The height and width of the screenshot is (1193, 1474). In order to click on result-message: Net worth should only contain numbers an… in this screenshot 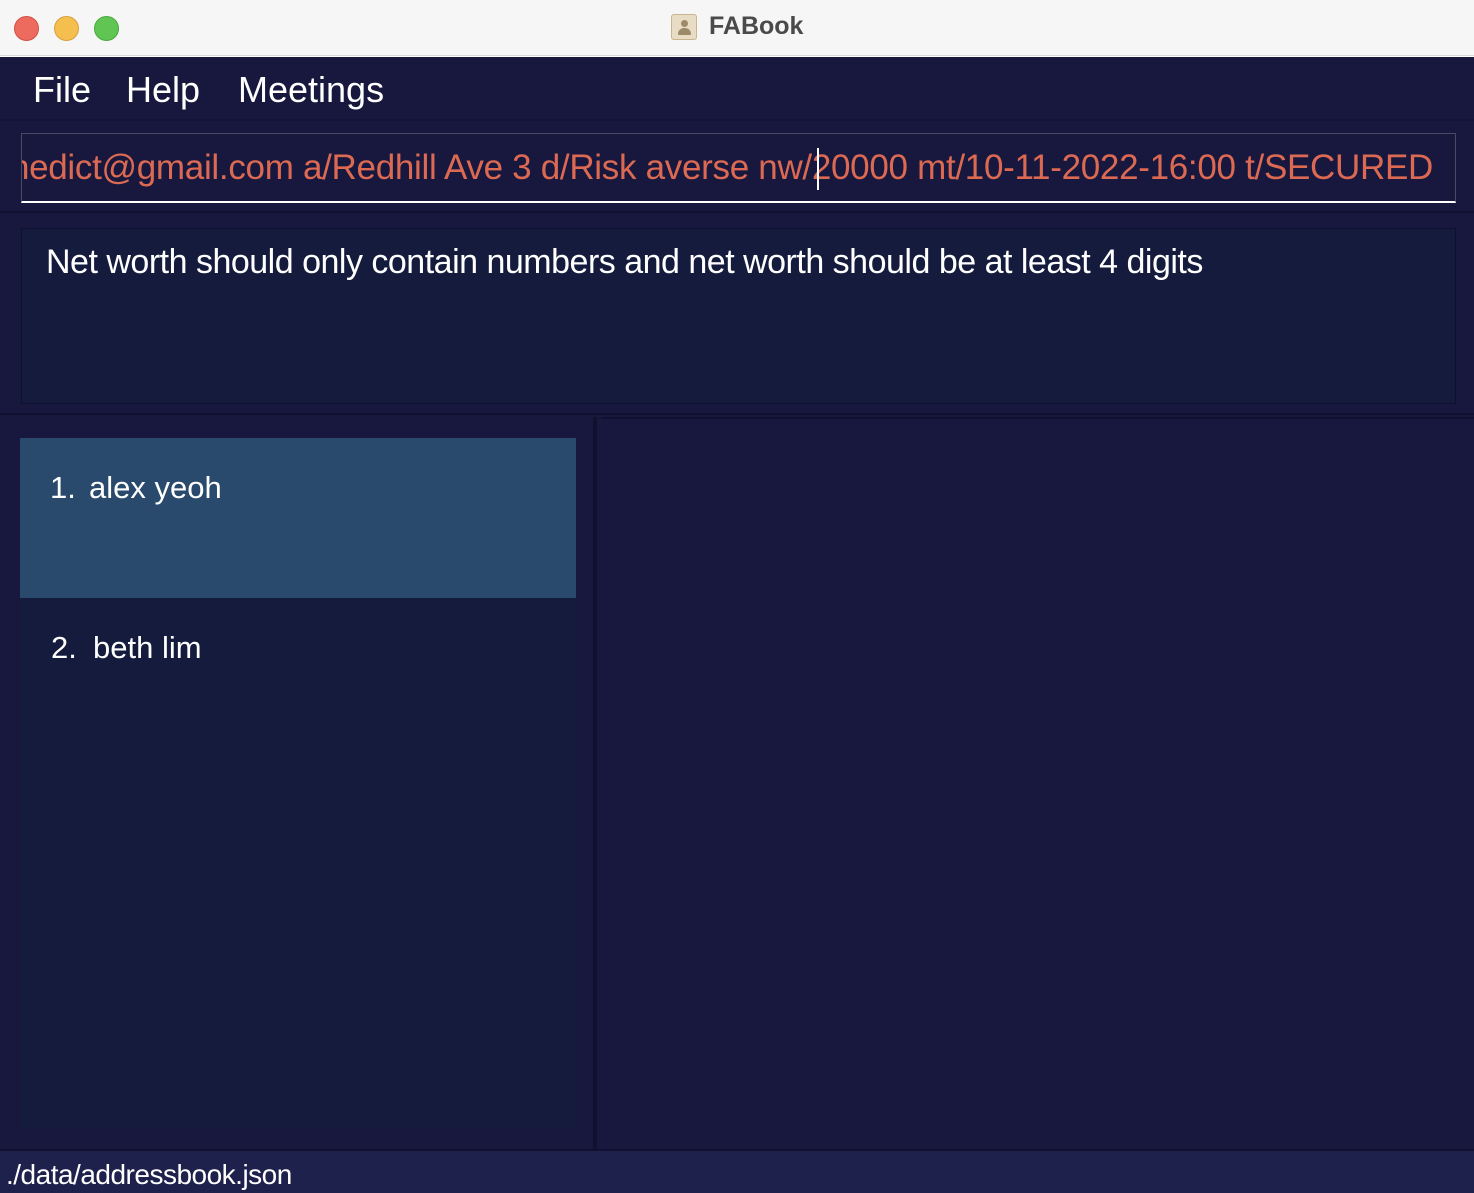, I will do `click(624, 262)`.